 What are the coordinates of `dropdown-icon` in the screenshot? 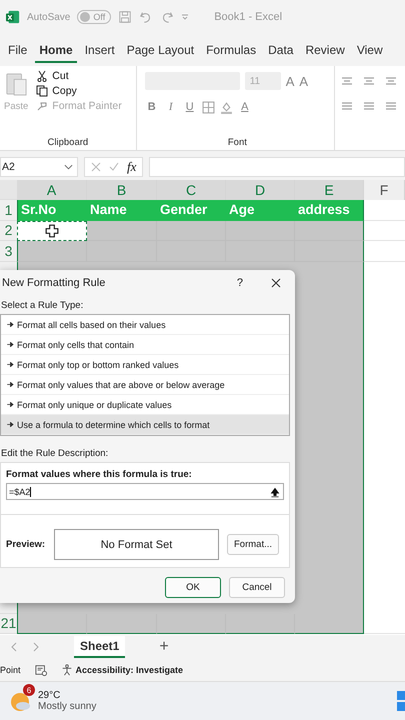 It's located at (68, 167).